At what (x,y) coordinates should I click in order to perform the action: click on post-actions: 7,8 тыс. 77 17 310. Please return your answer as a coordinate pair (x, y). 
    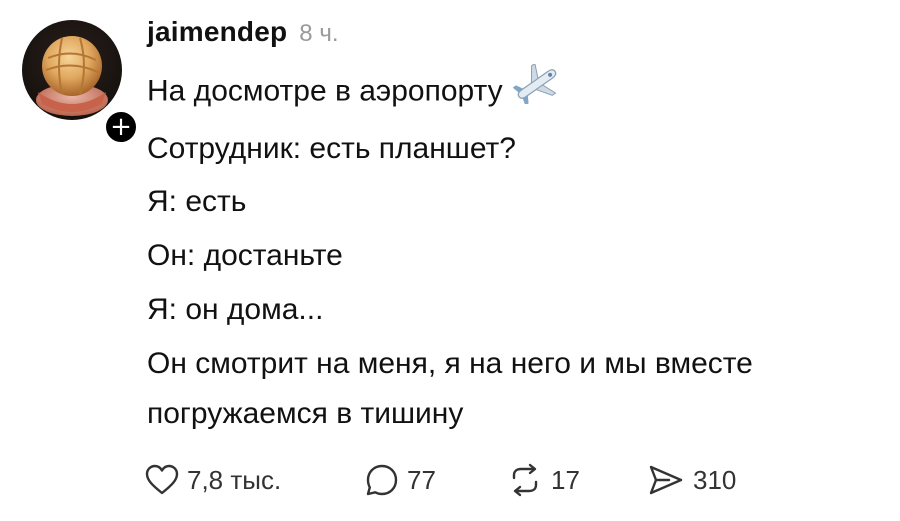
    Looking at the image, I should click on (440, 480).